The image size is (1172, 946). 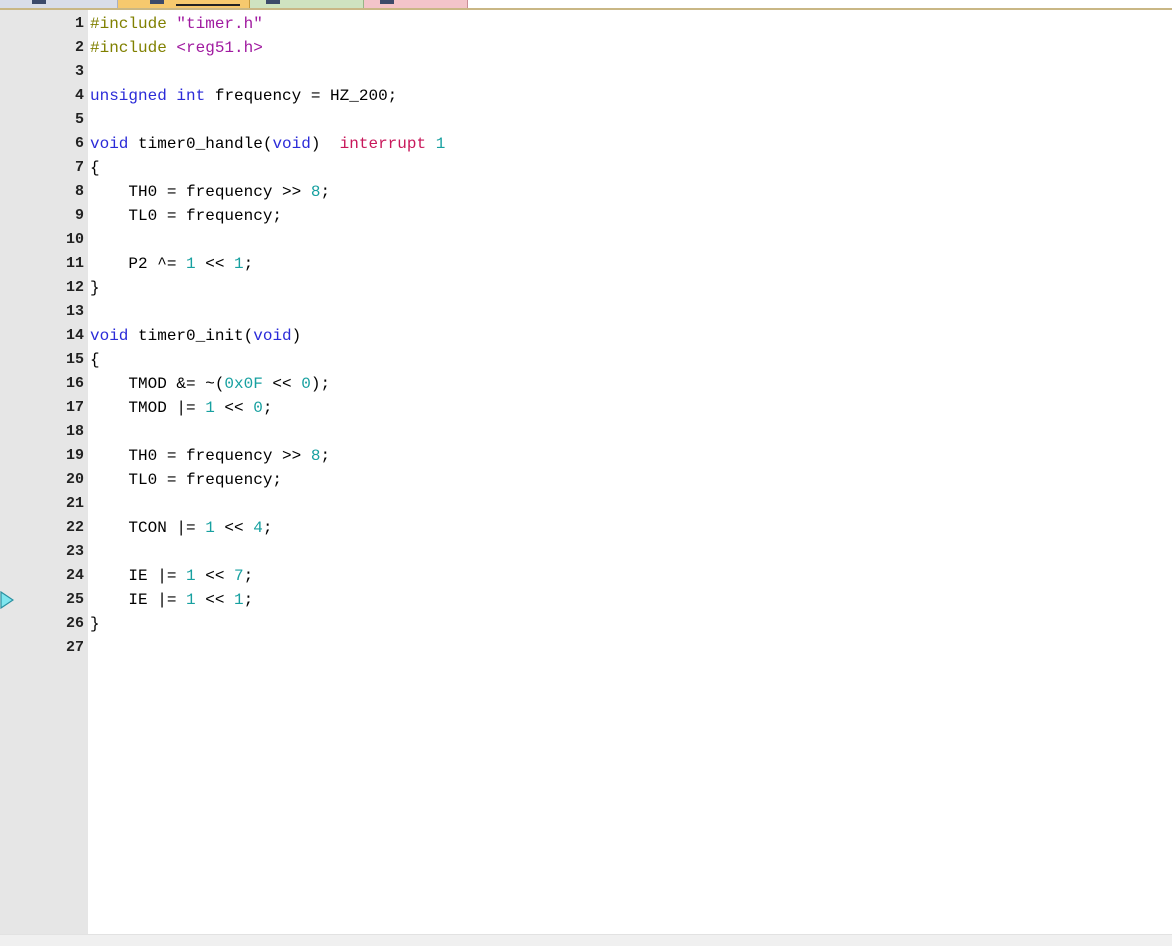 I want to click on code-line-text: P2 ^= 1 << 1;, so click(x=171, y=264).